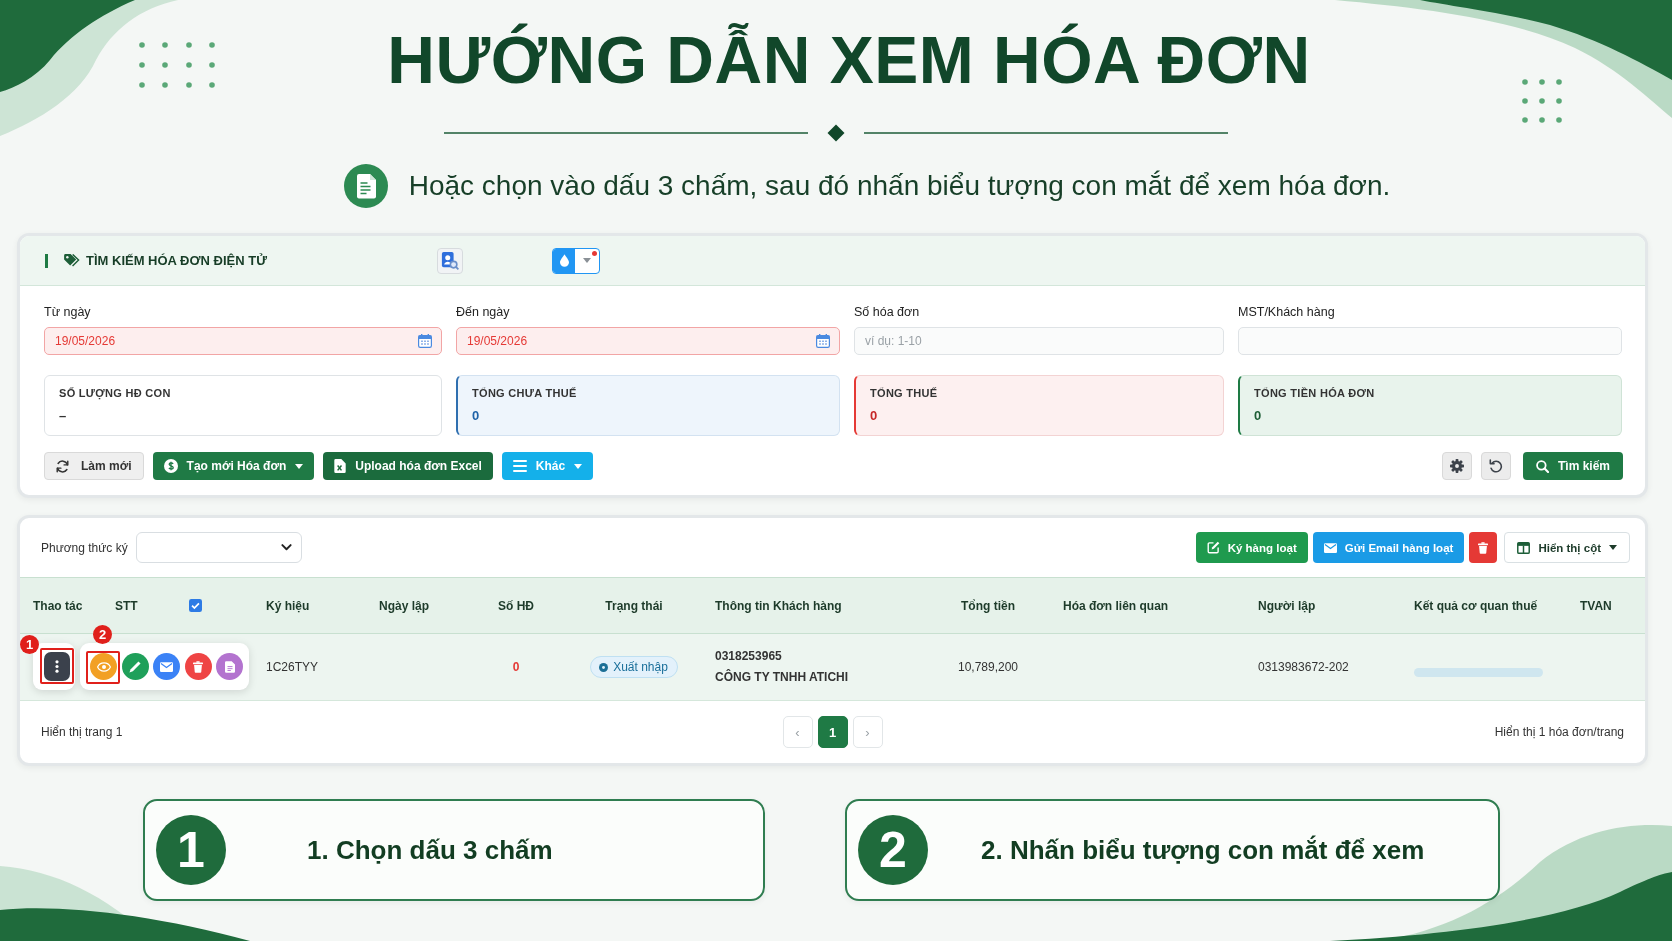 The width and height of the screenshot is (1672, 941). Describe the element at coordinates (587, 260) in the screenshot. I see `caret-icon` at that location.